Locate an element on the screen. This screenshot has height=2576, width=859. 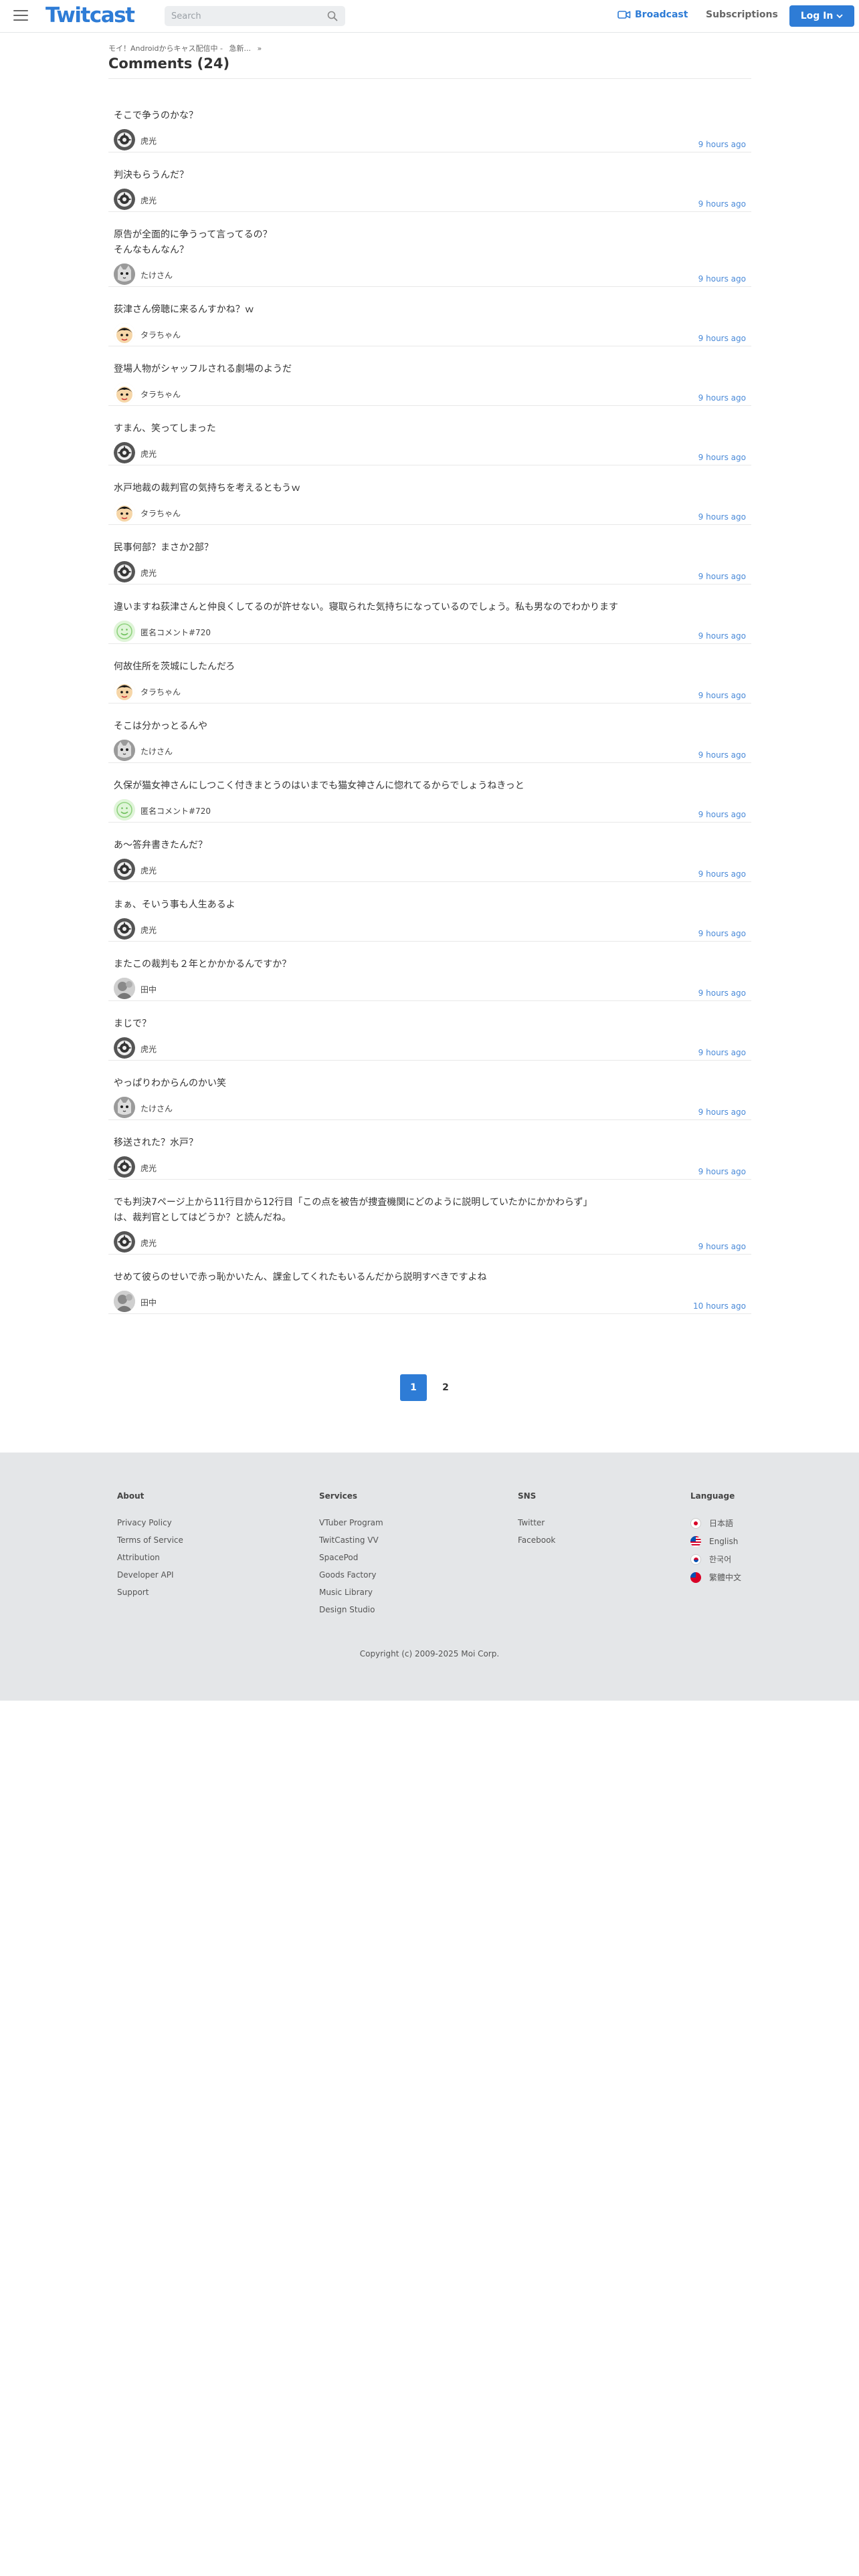
comment-timestamp: 10 hours ago is located at coordinates (720, 1306).